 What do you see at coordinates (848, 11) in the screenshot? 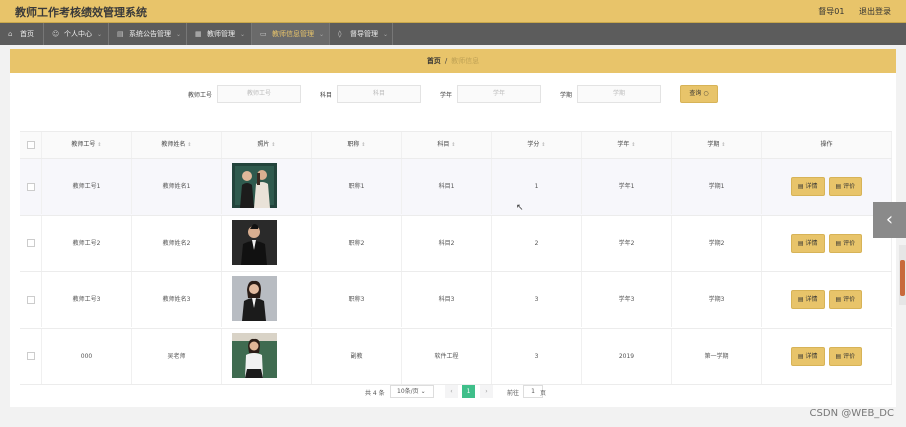
I see `header-right: 督导01 退出登录` at bounding box center [848, 11].